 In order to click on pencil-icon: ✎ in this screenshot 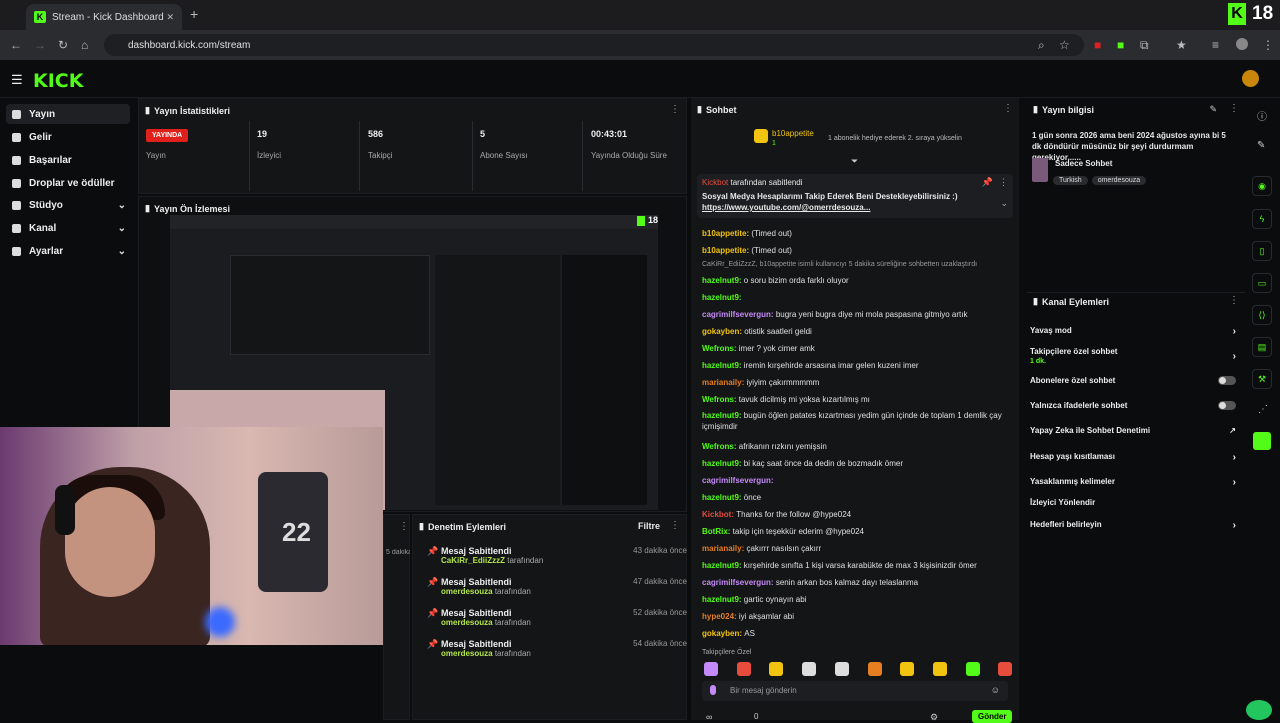, I will do `click(1261, 145)`.